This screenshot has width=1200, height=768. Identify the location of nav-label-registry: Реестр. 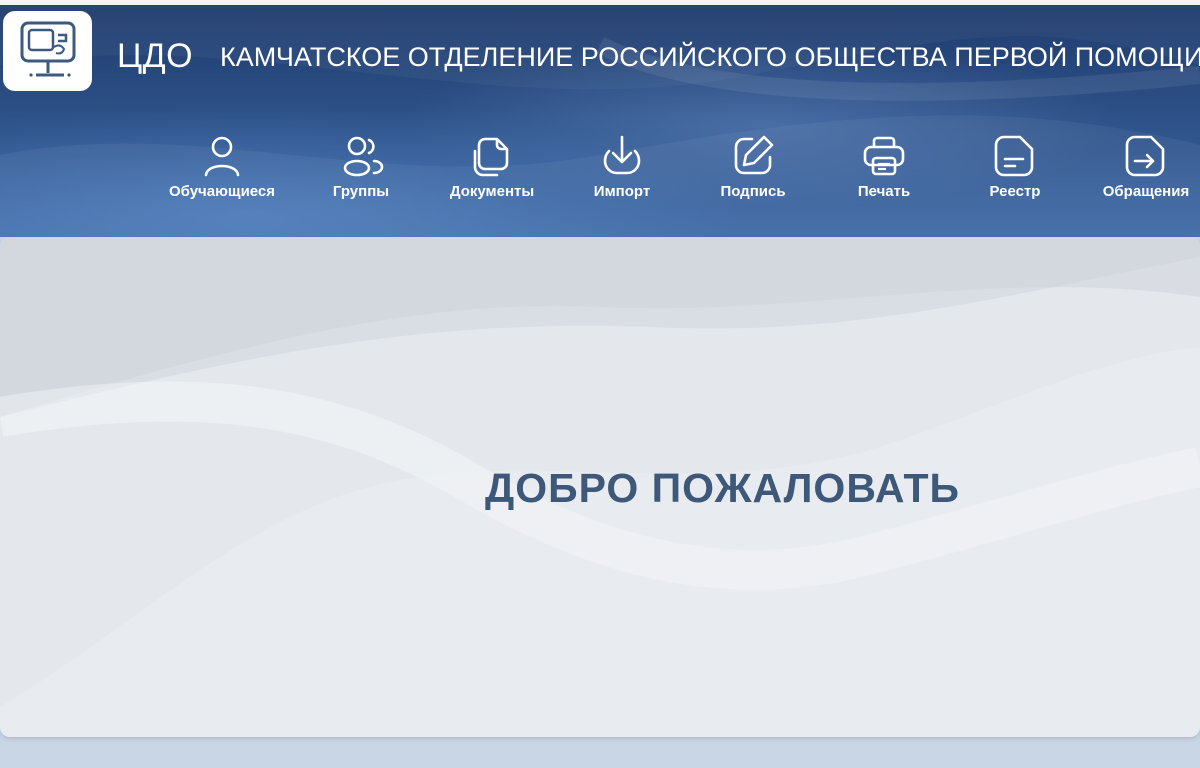
(1015, 191).